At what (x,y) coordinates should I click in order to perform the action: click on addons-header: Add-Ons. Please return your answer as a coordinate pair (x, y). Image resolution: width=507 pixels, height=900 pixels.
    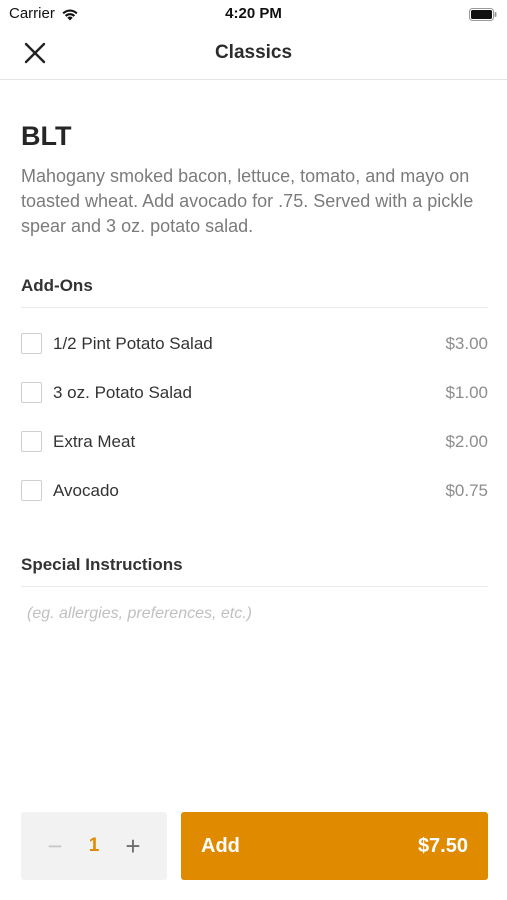
    Looking at the image, I should click on (254, 292).